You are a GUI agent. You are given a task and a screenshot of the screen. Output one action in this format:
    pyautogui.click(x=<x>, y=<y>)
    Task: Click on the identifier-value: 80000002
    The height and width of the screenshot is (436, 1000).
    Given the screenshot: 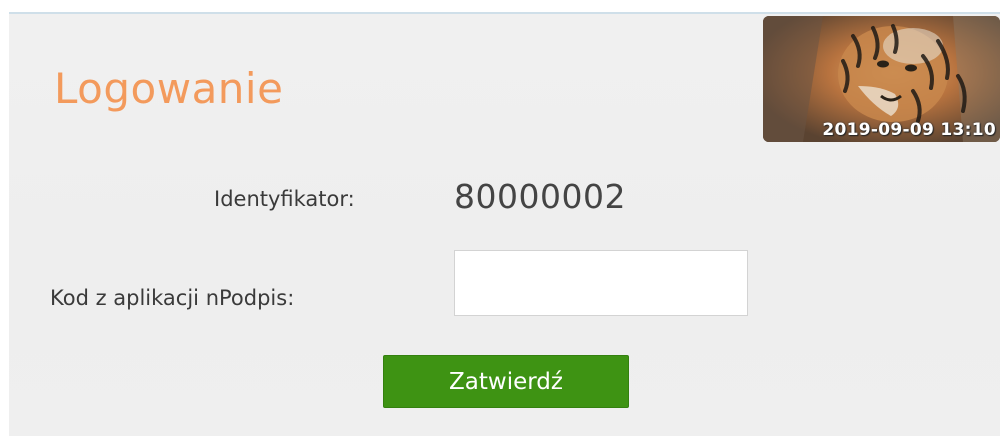 What is the action you would take?
    pyautogui.click(x=540, y=196)
    